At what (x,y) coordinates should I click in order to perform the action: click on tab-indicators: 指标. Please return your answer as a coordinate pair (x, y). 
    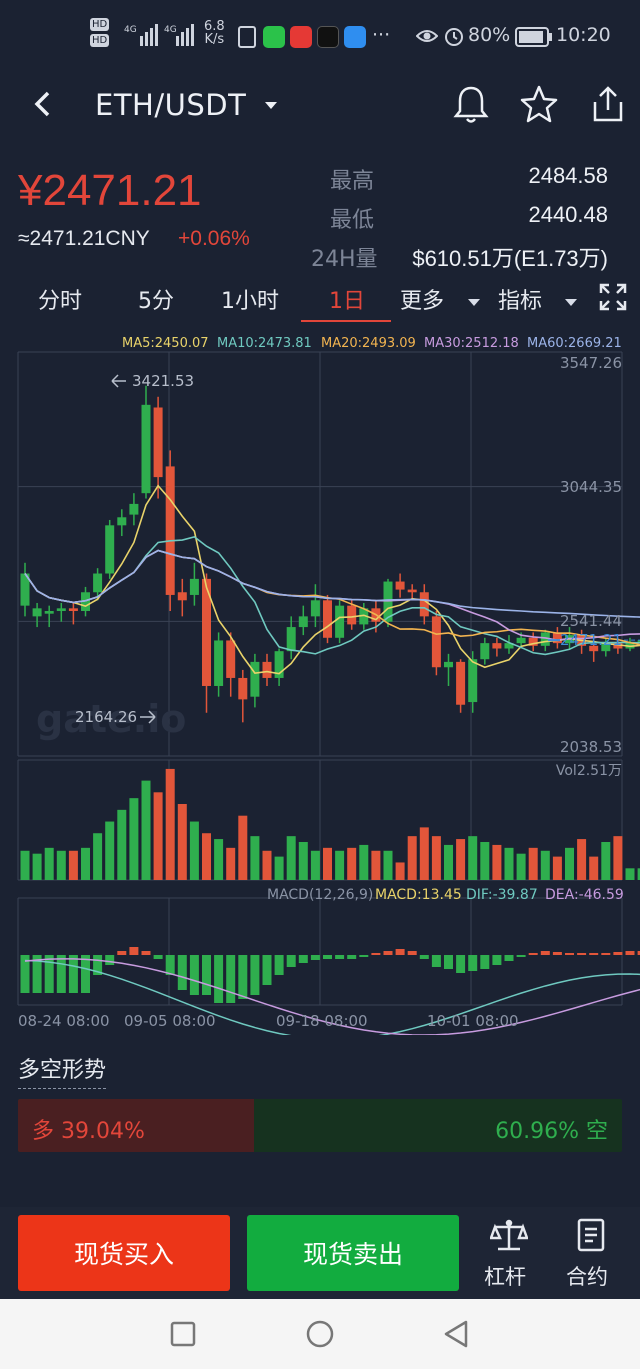
    Looking at the image, I should click on (520, 299).